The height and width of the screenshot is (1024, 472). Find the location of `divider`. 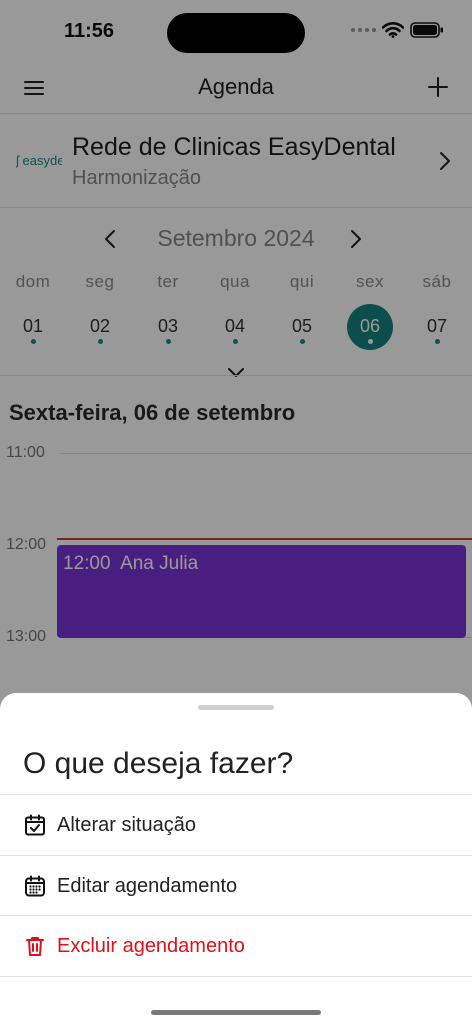

divider is located at coordinates (236, 976).